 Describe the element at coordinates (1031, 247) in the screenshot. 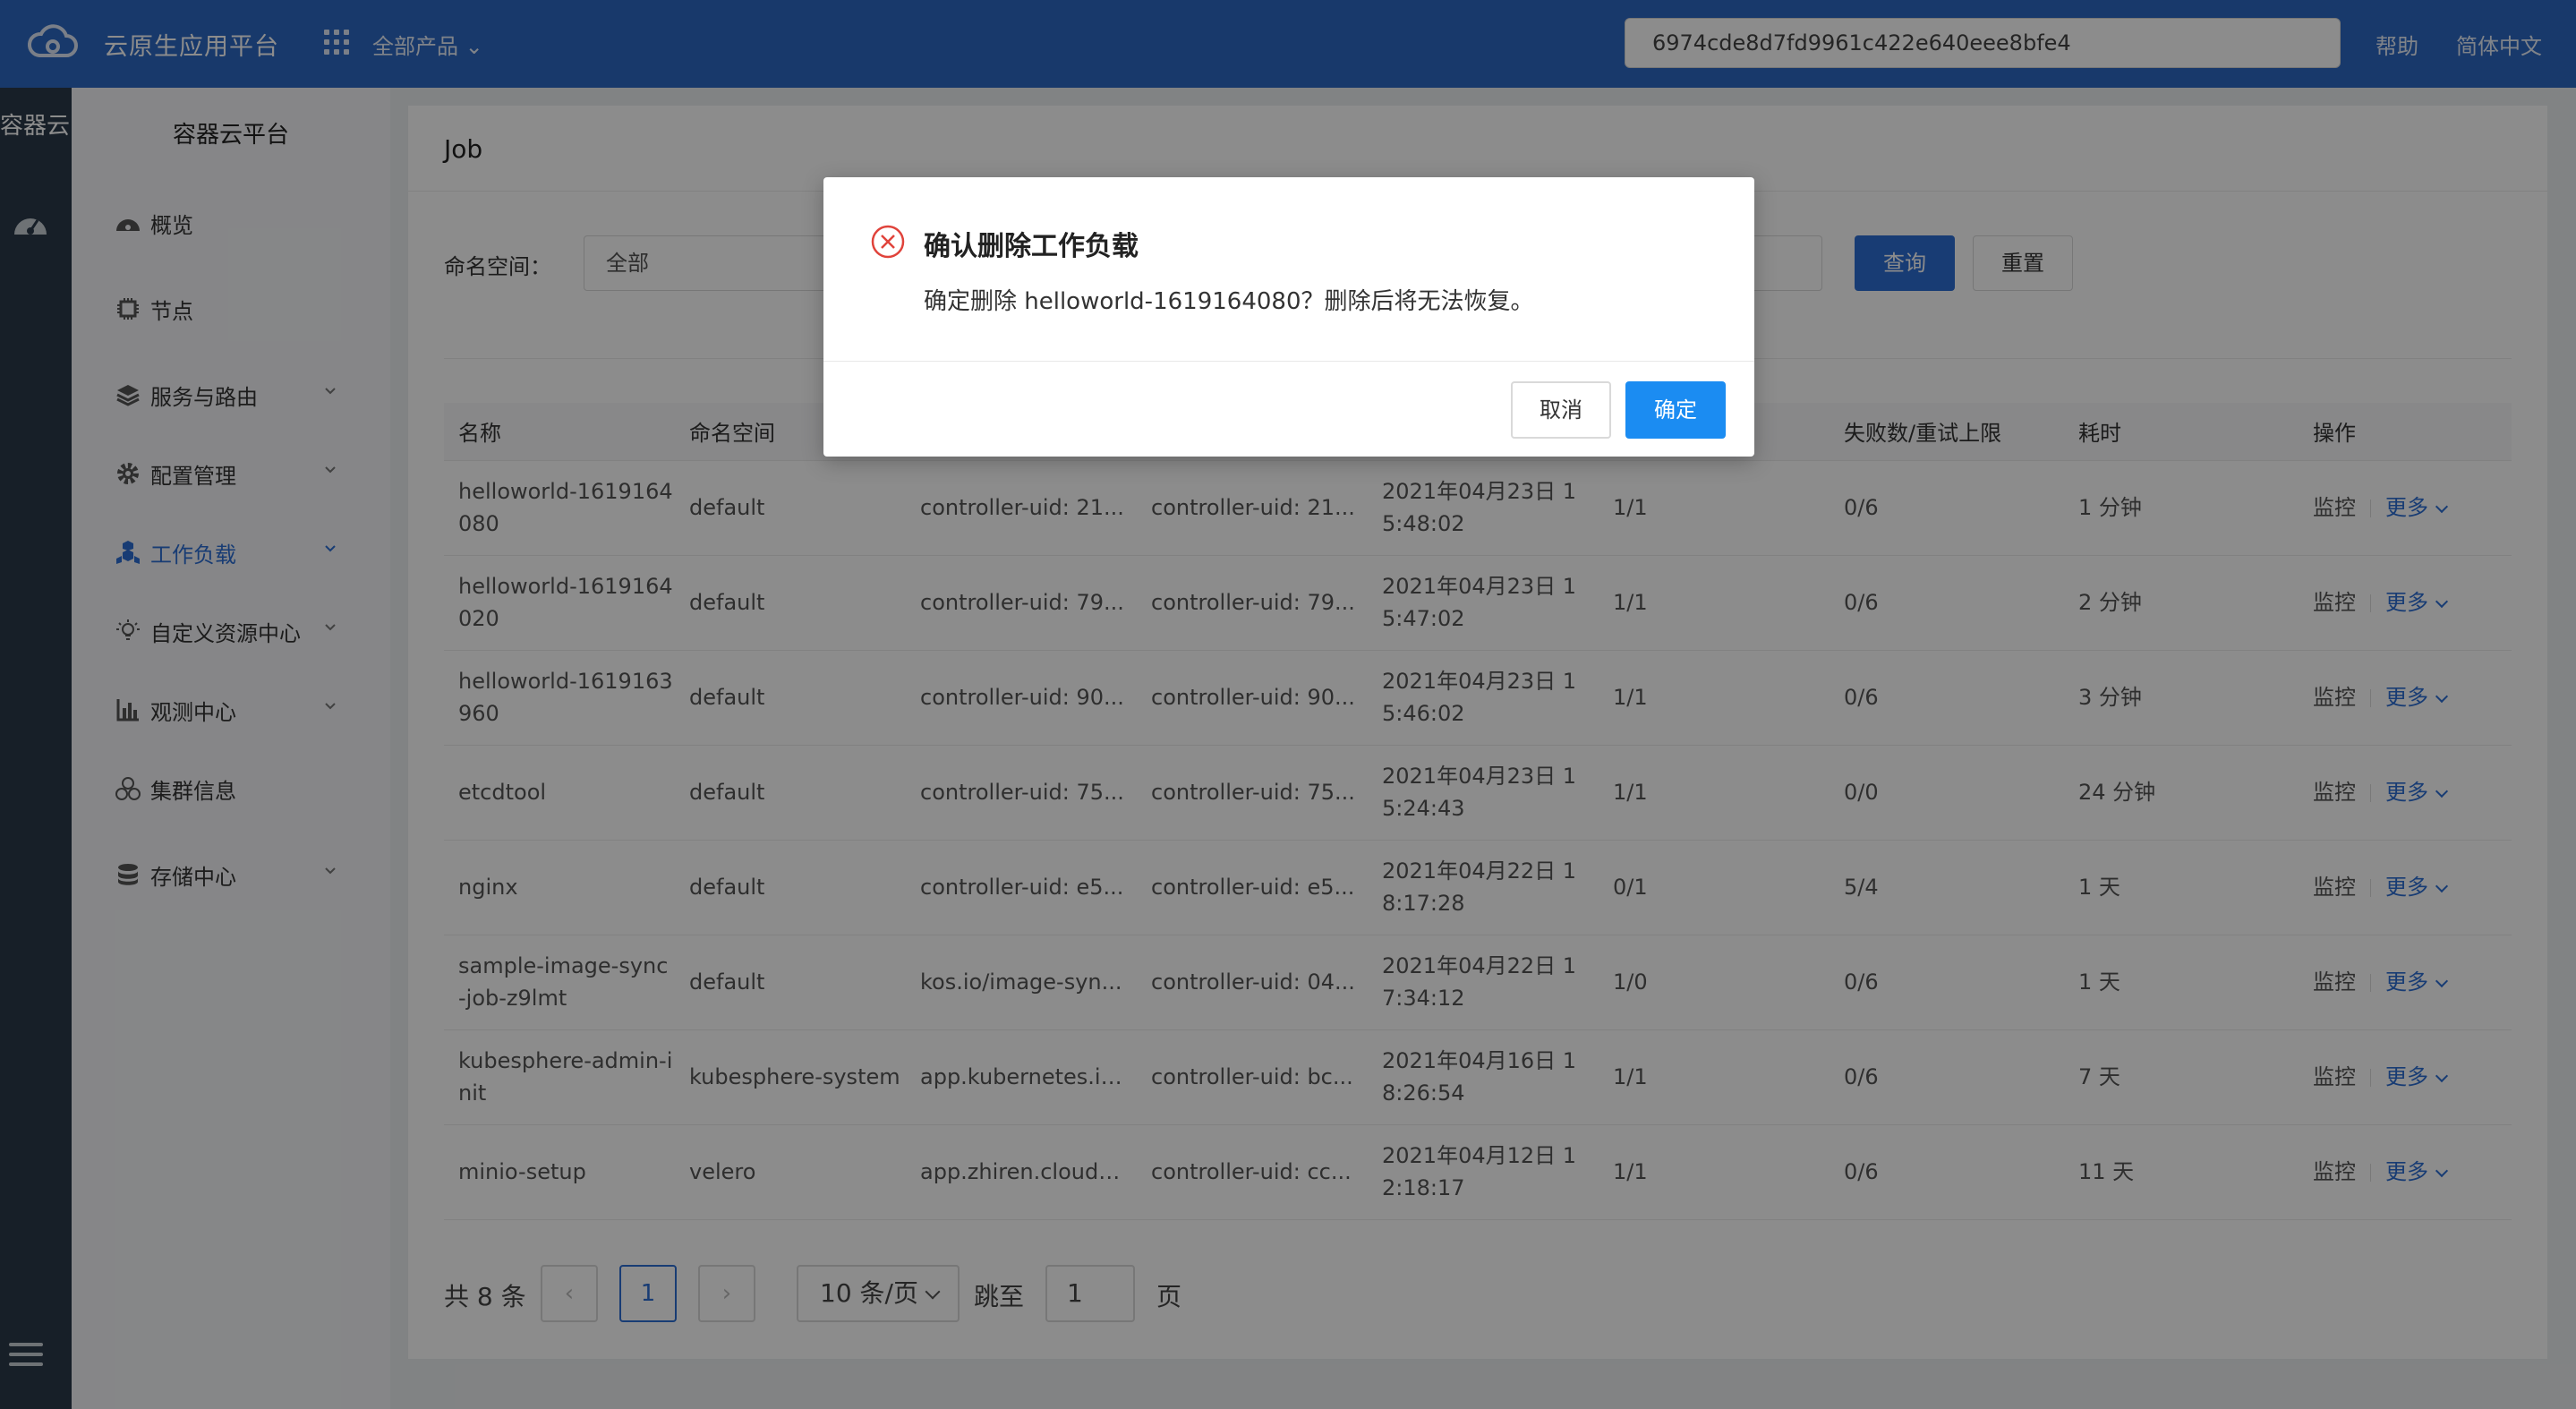

I see `dialog-title: 确认删除工作负载` at that location.